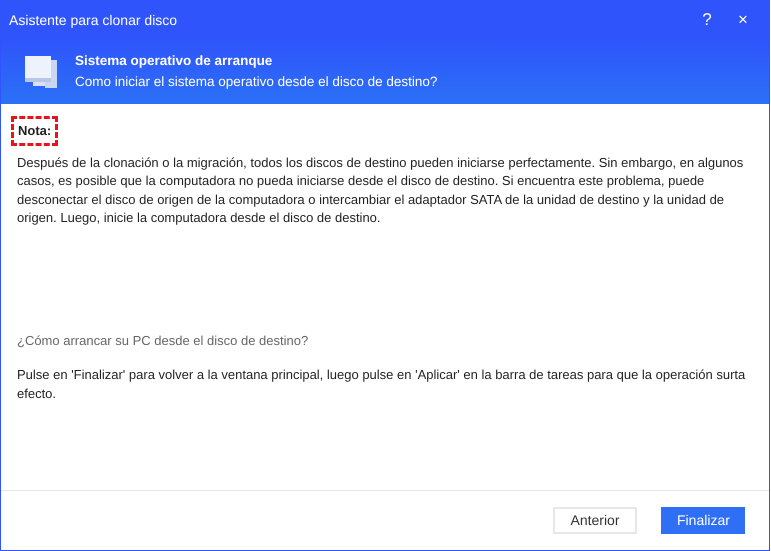 The image size is (771, 551). I want to click on window-title: Asistente para clonar disco, so click(93, 20).